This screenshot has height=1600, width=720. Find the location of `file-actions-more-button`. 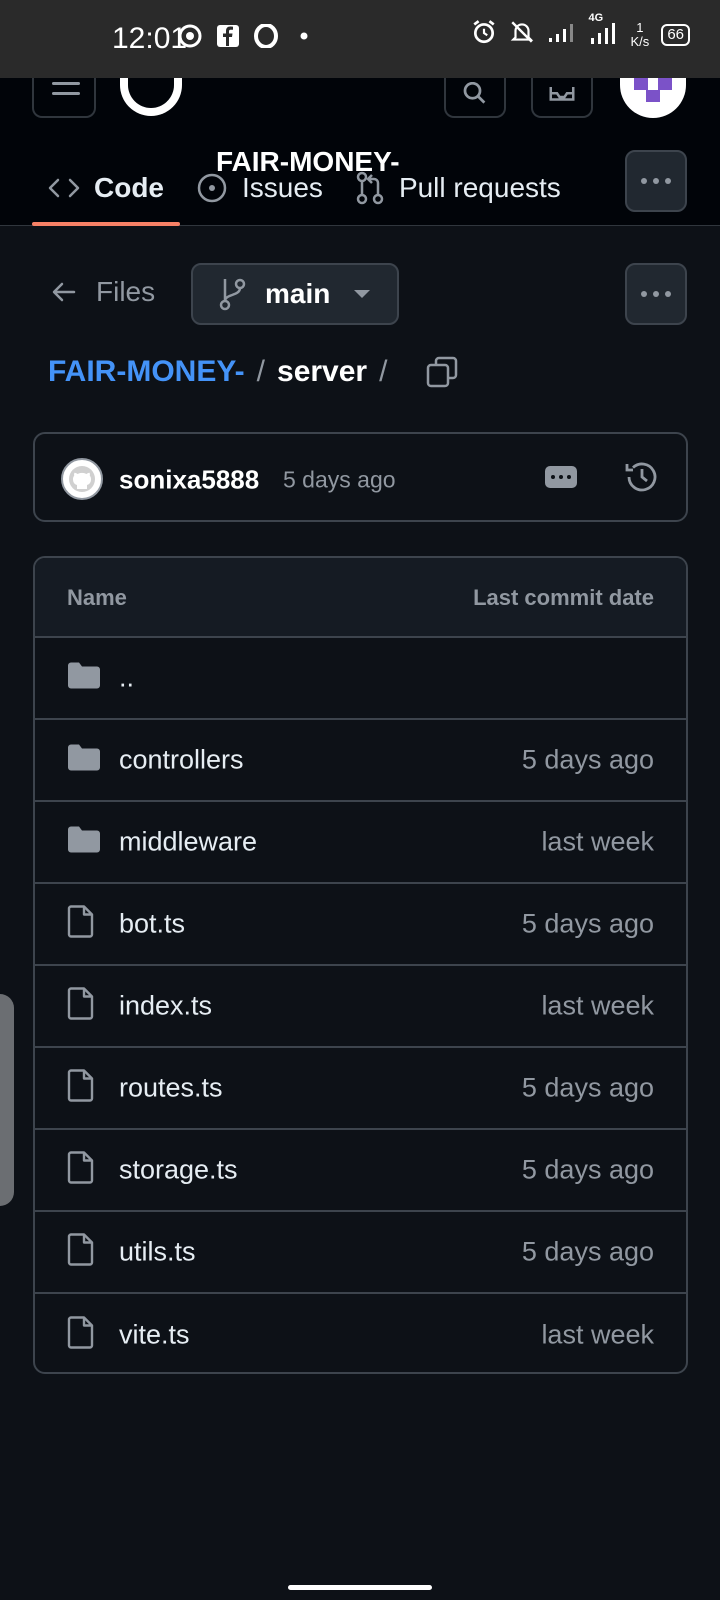

file-actions-more-button is located at coordinates (656, 294).